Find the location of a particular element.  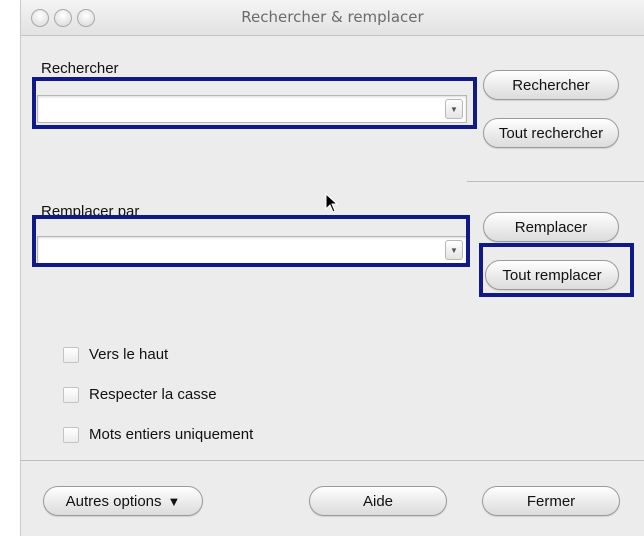

replace-dropdown-button: ▼ is located at coordinates (454, 250).